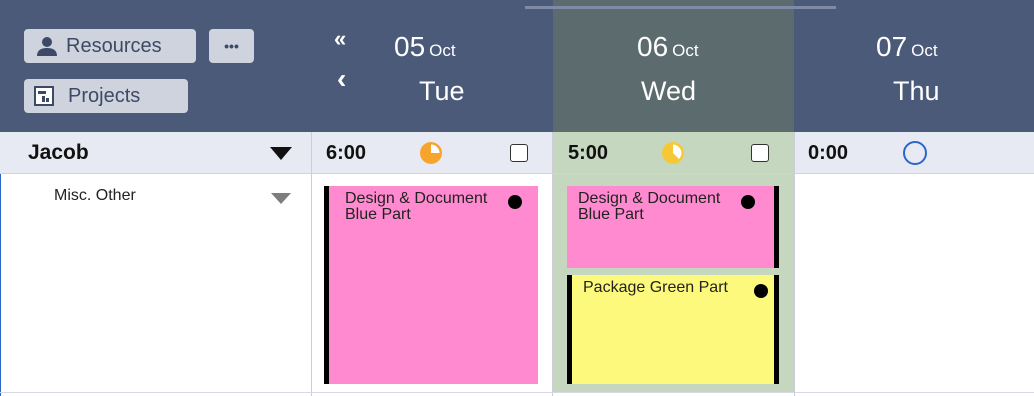 The image size is (1034, 396). I want to click on left-border, so click(0, 285).